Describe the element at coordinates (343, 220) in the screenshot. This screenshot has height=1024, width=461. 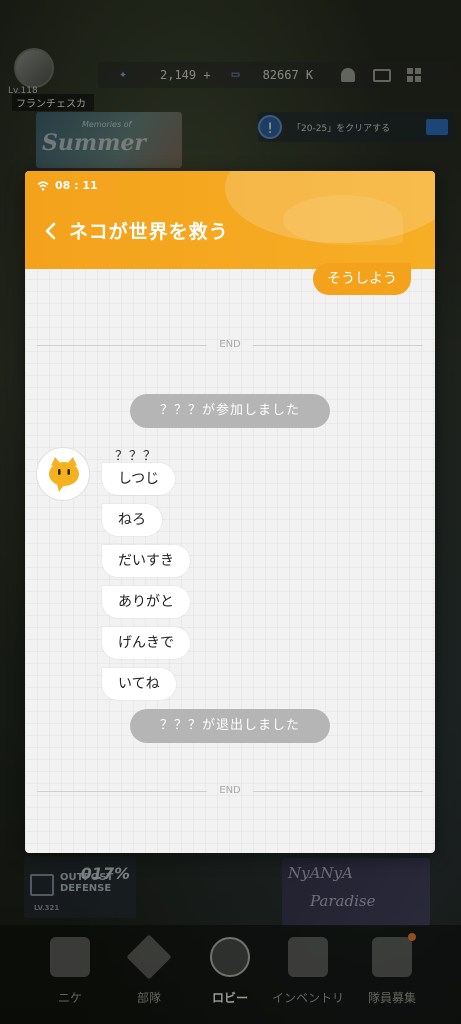
I see `header-speech-decoration` at that location.